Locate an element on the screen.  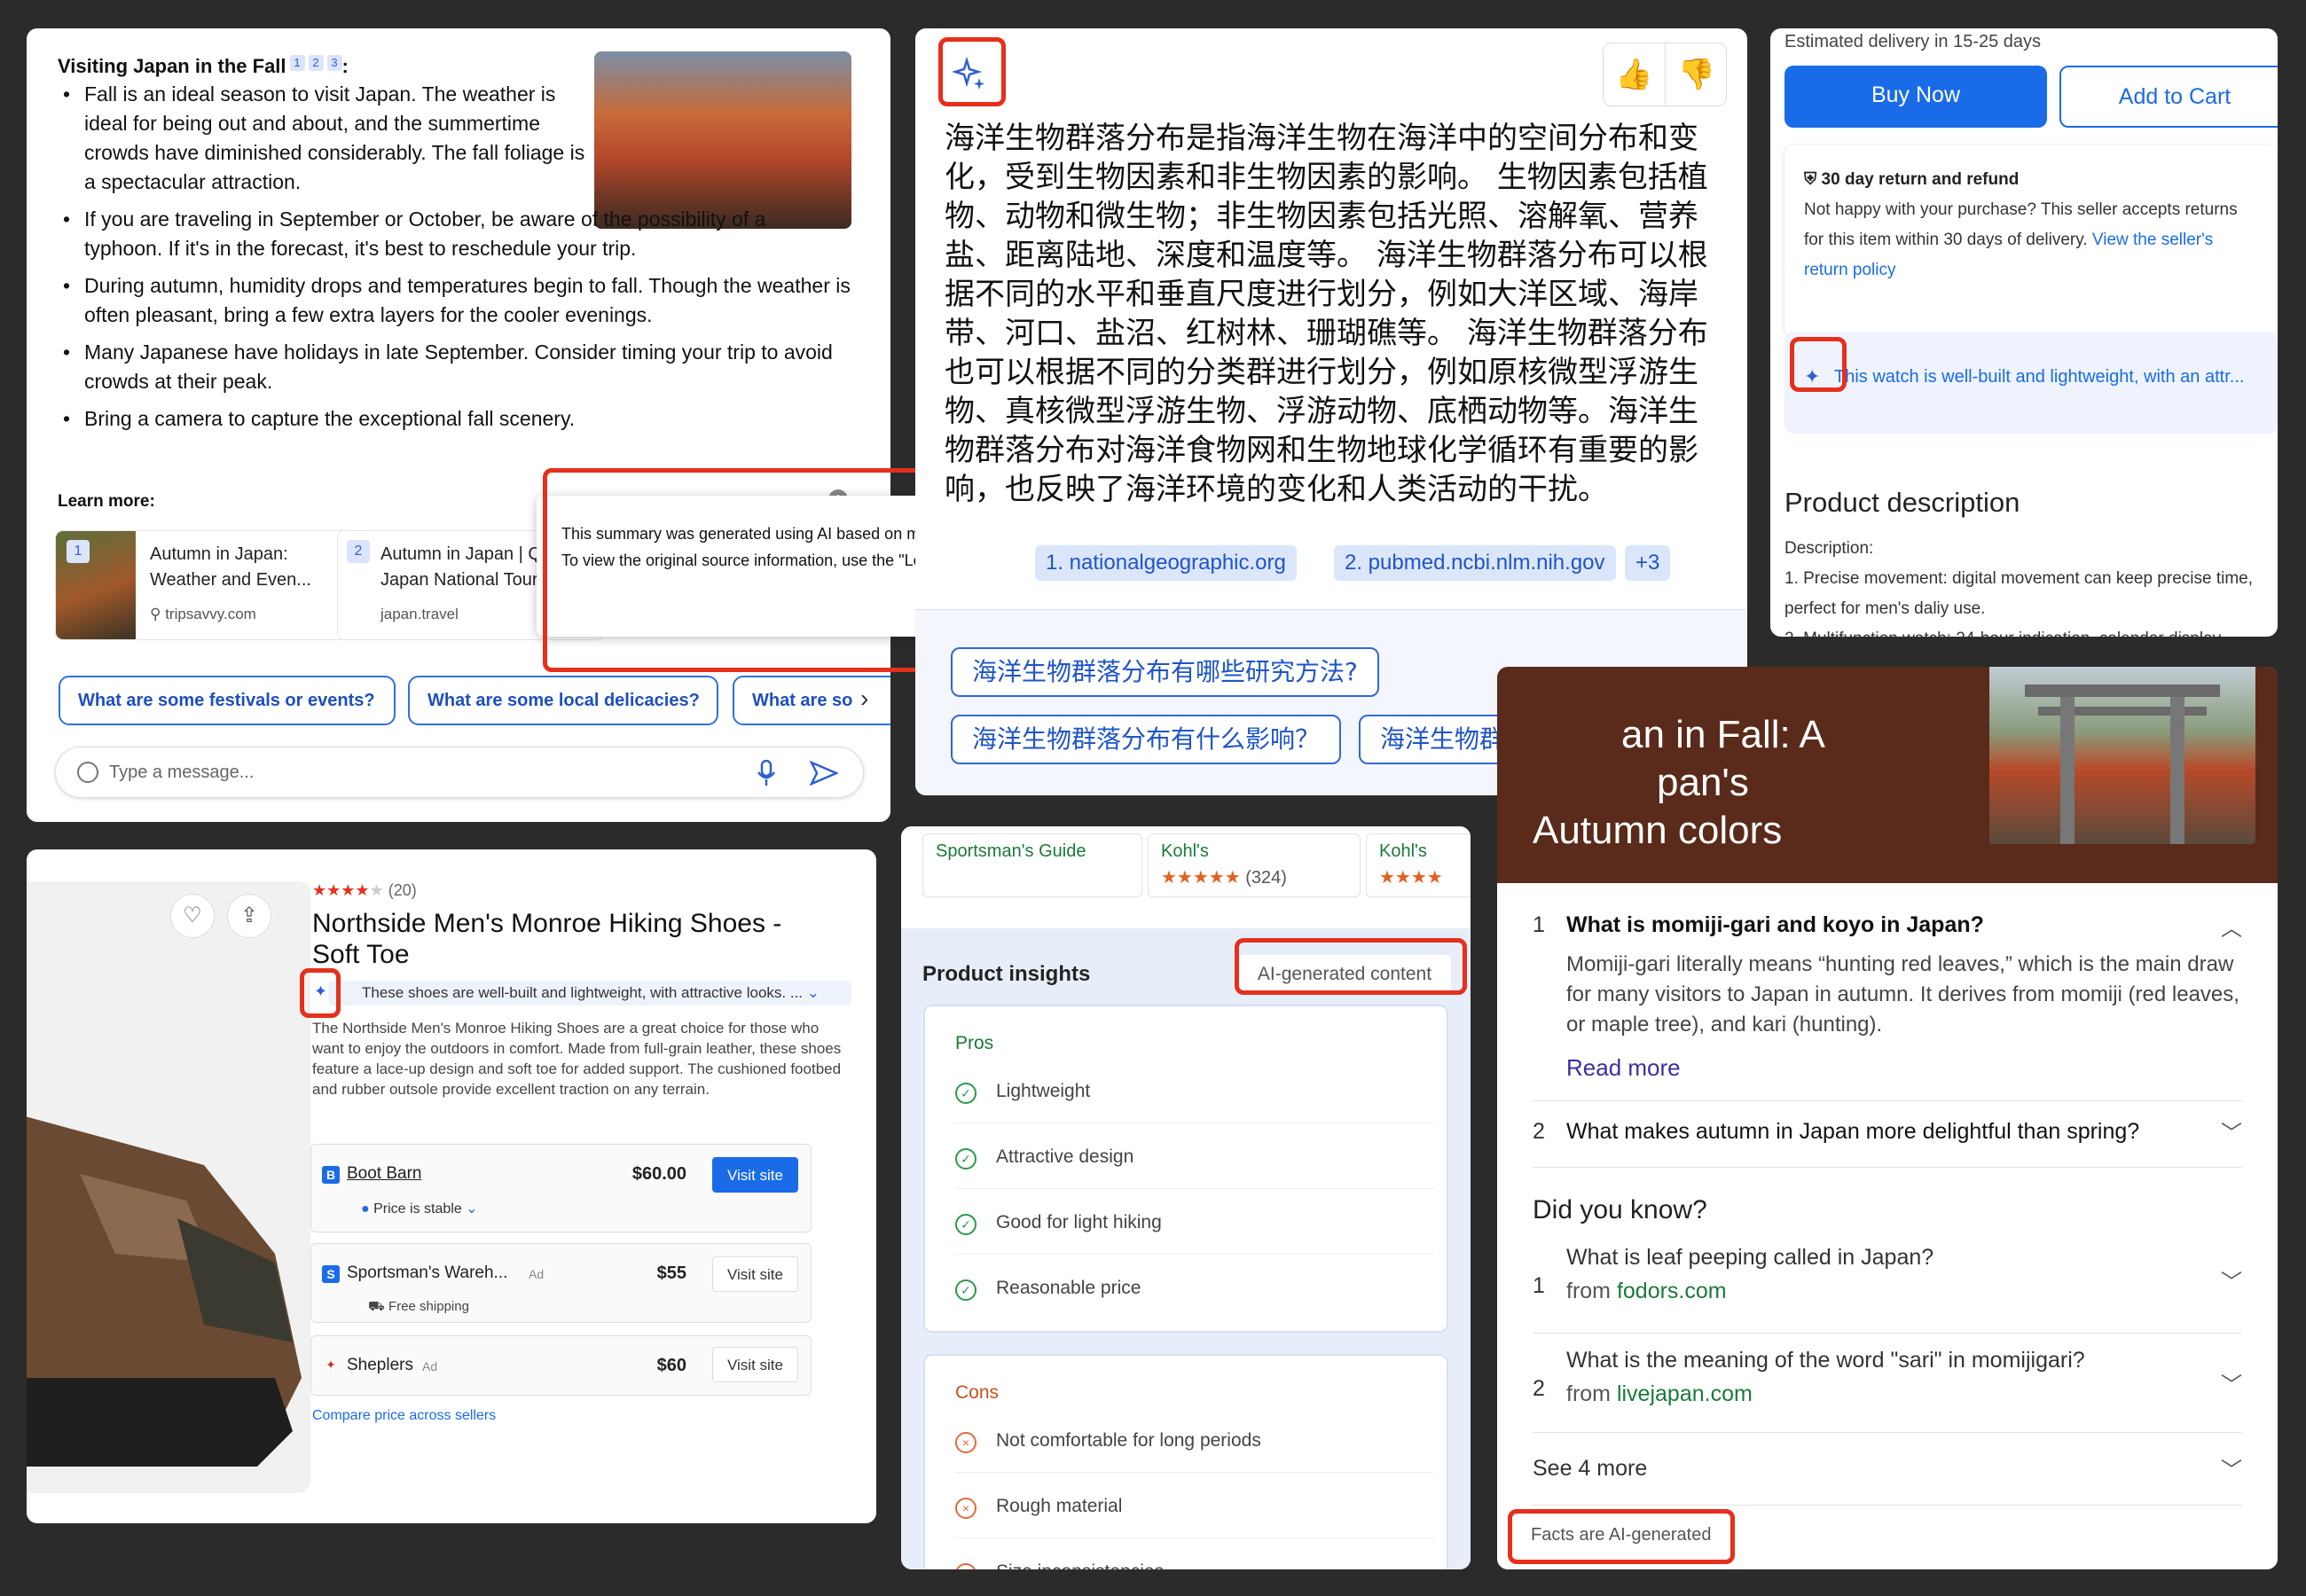
seller-name: Sheplers is located at coordinates (380, 1366).